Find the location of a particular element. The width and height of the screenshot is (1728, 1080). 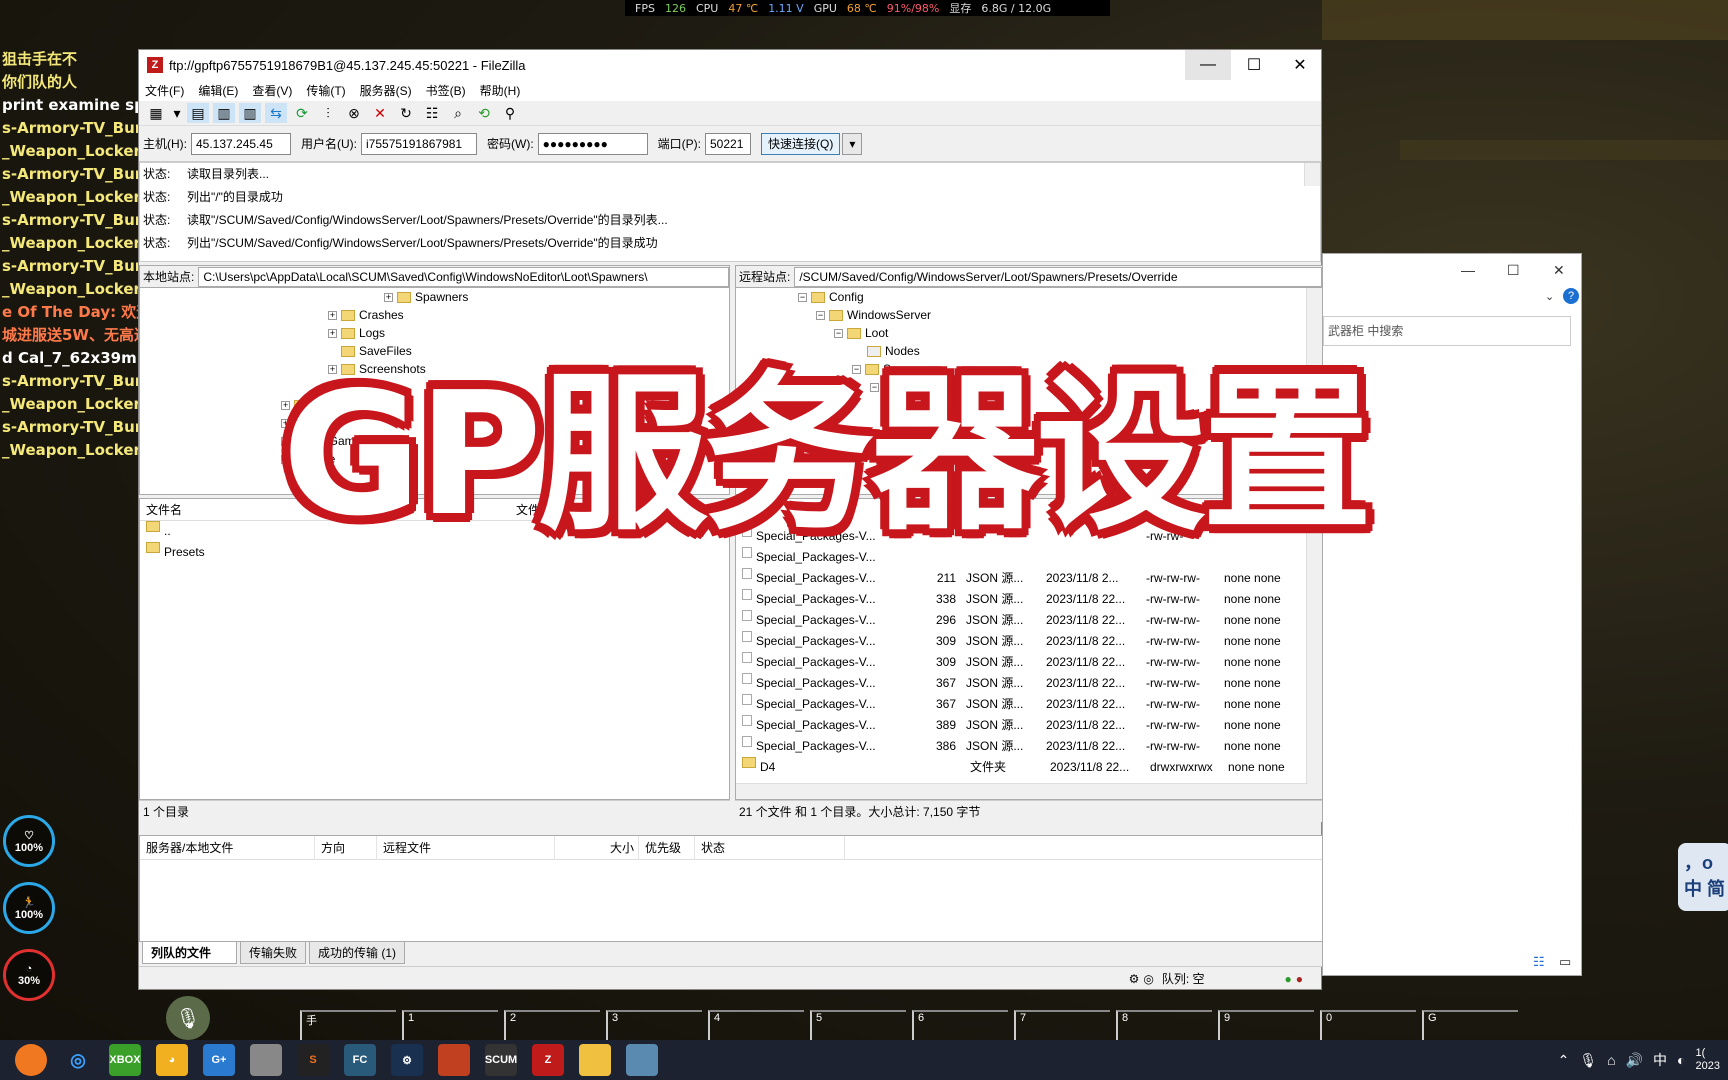

cancel-icon: ⊗ is located at coordinates (354, 113).